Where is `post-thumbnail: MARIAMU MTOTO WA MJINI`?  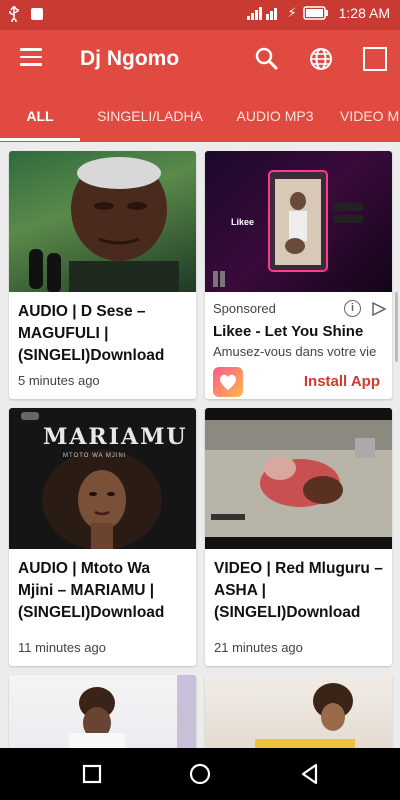 post-thumbnail: MARIAMU MTOTO WA MJINI is located at coordinates (102, 478).